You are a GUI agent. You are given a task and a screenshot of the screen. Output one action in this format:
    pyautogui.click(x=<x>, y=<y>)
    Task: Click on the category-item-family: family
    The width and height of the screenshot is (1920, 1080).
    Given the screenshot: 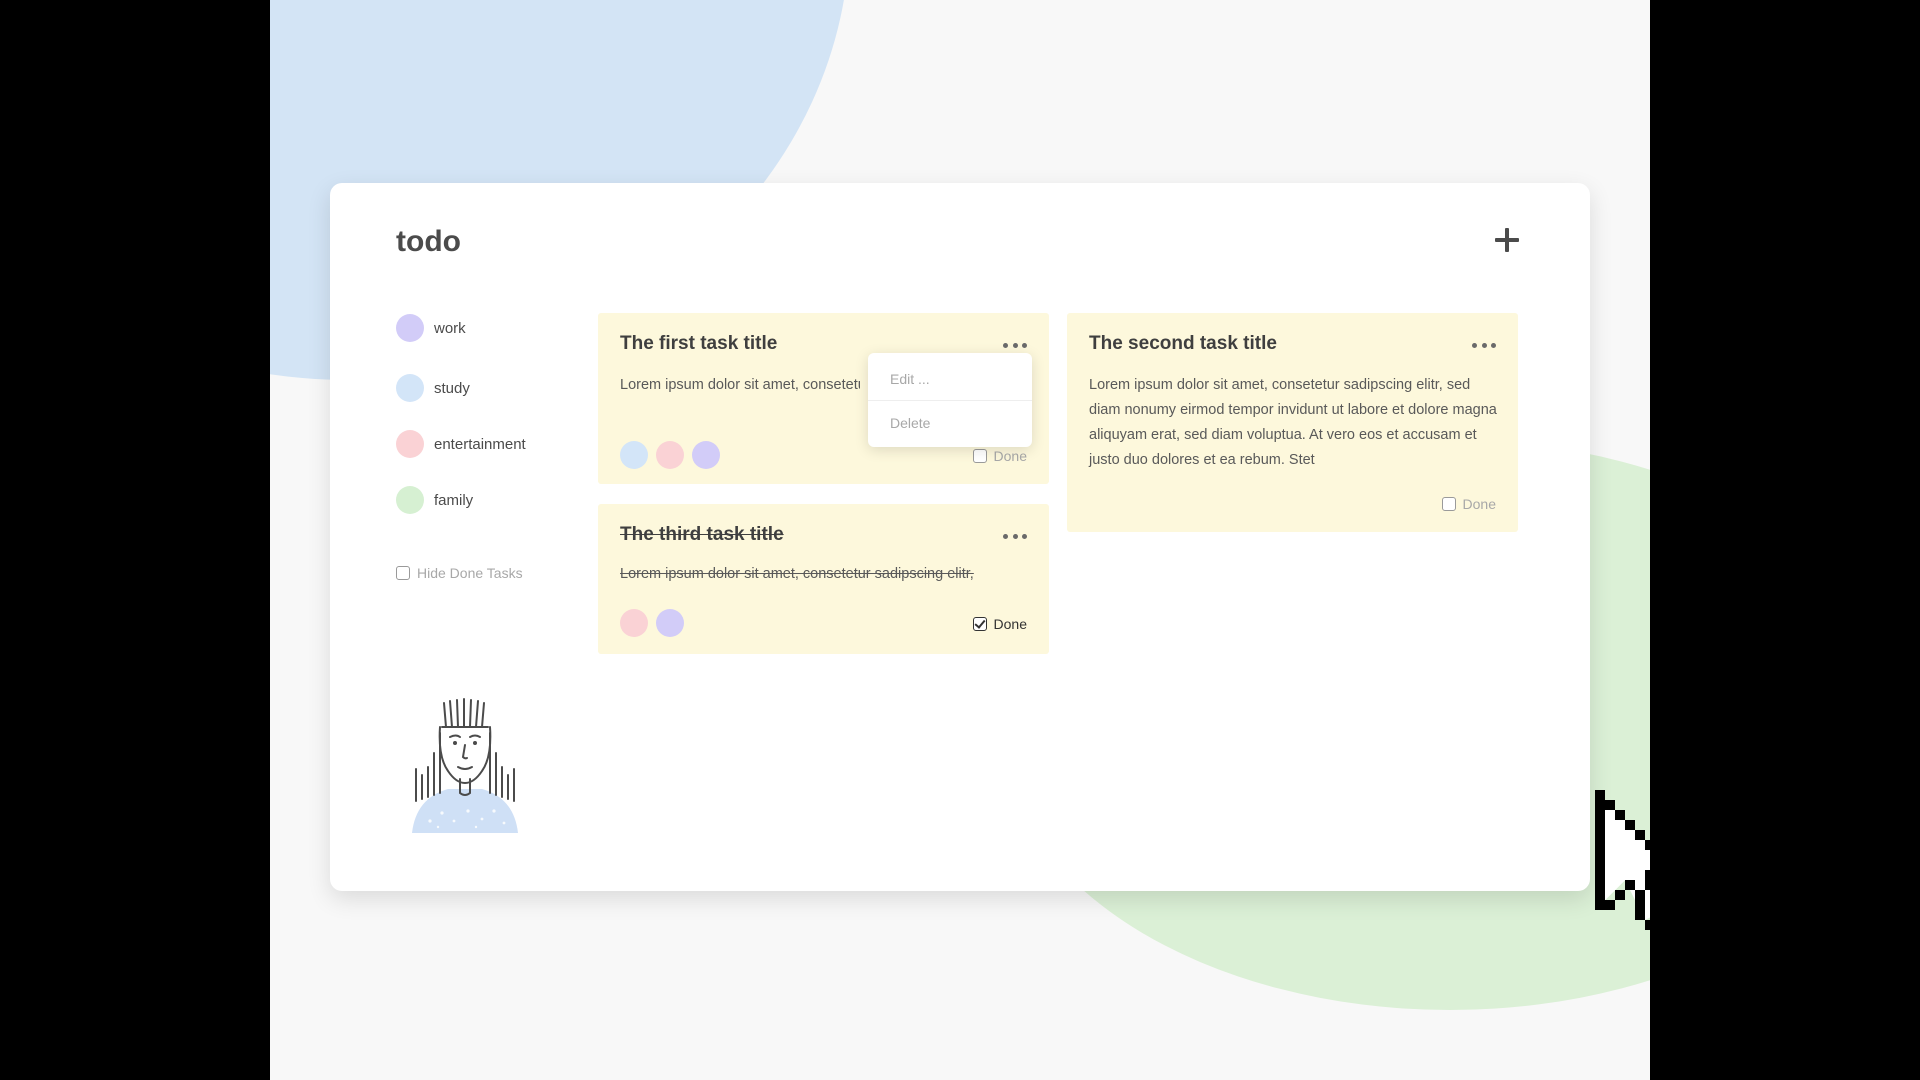 What is the action you would take?
    pyautogui.click(x=434, y=500)
    